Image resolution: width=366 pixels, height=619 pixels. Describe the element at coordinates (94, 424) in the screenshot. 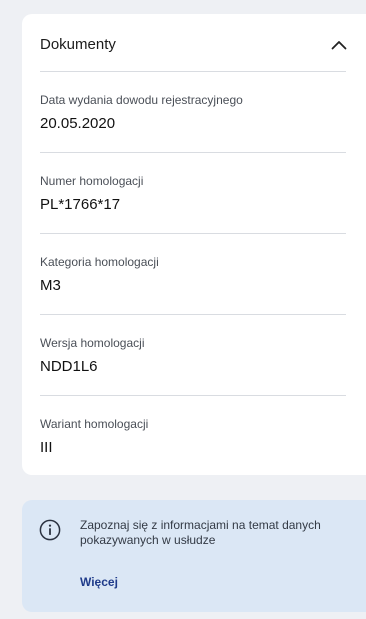

I see `field-label: Wariant homologacji` at that location.